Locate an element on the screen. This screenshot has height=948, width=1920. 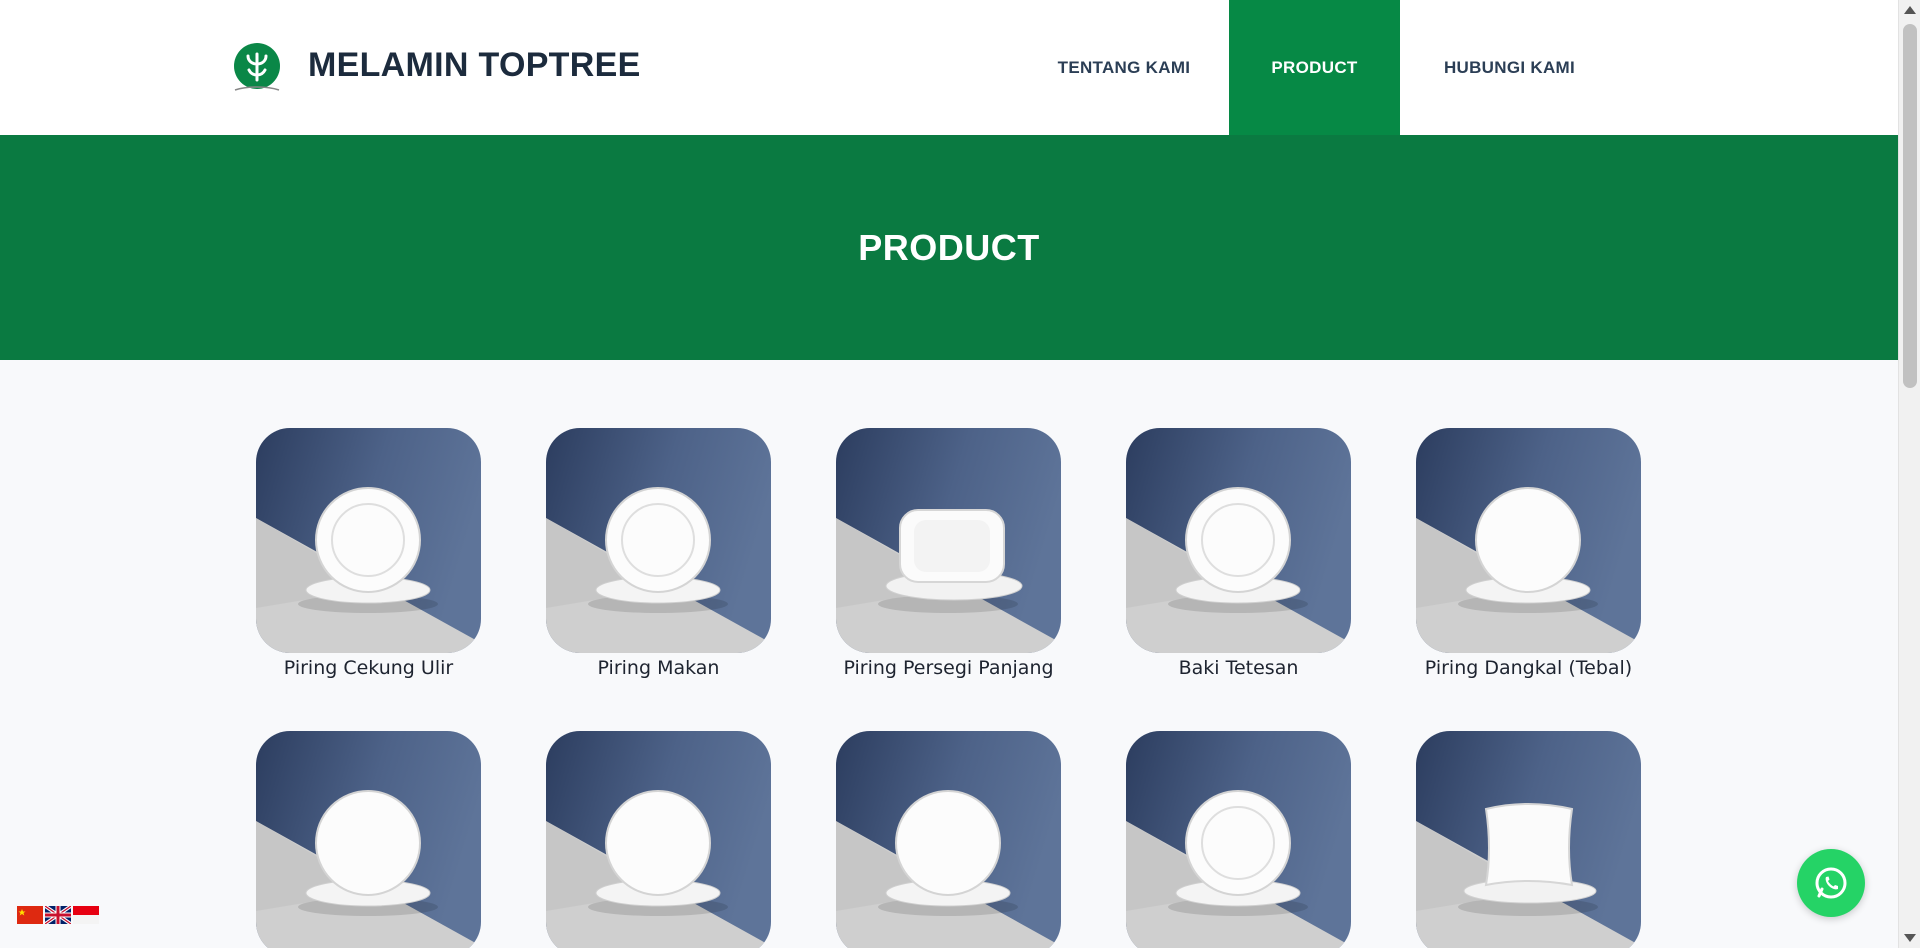
product-name: Piring Cekung Ulir is located at coordinates (368, 668).